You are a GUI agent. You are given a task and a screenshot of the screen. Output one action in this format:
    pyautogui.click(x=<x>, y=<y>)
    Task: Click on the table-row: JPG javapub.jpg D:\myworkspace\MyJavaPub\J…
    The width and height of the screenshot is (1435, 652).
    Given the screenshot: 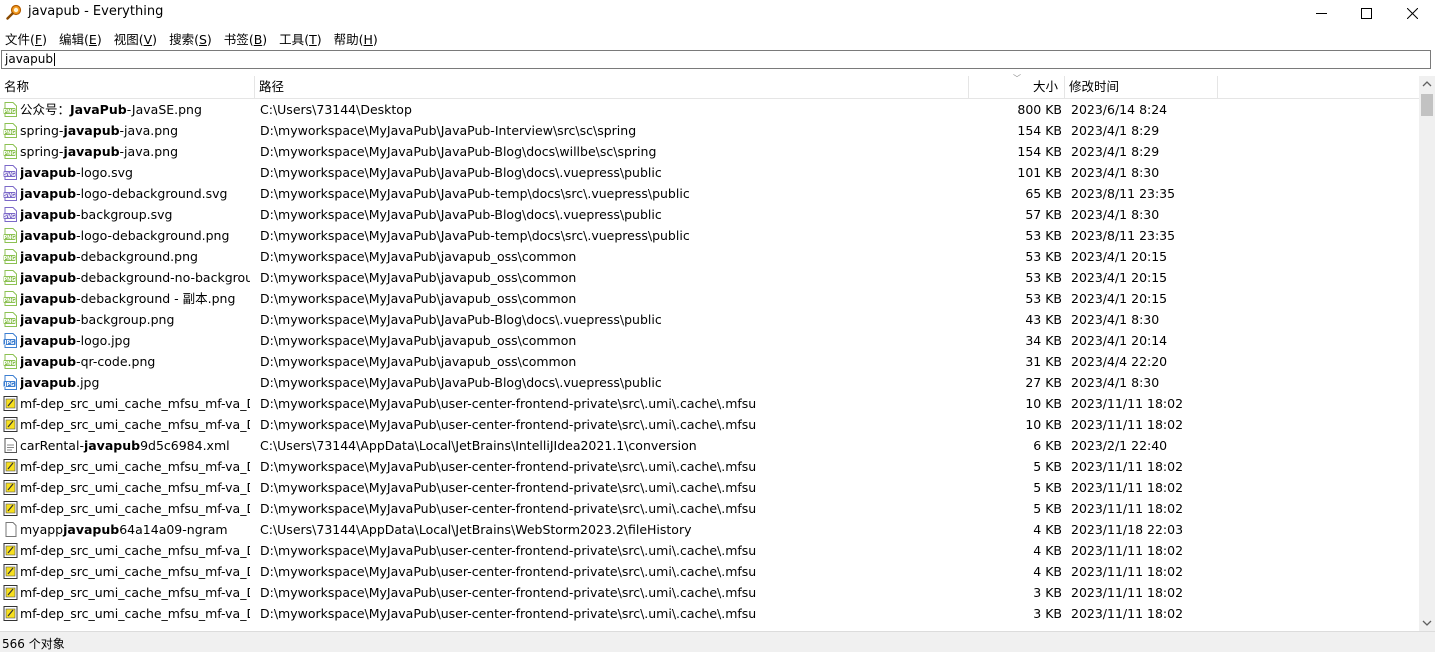 What is the action you would take?
    pyautogui.click(x=709, y=382)
    